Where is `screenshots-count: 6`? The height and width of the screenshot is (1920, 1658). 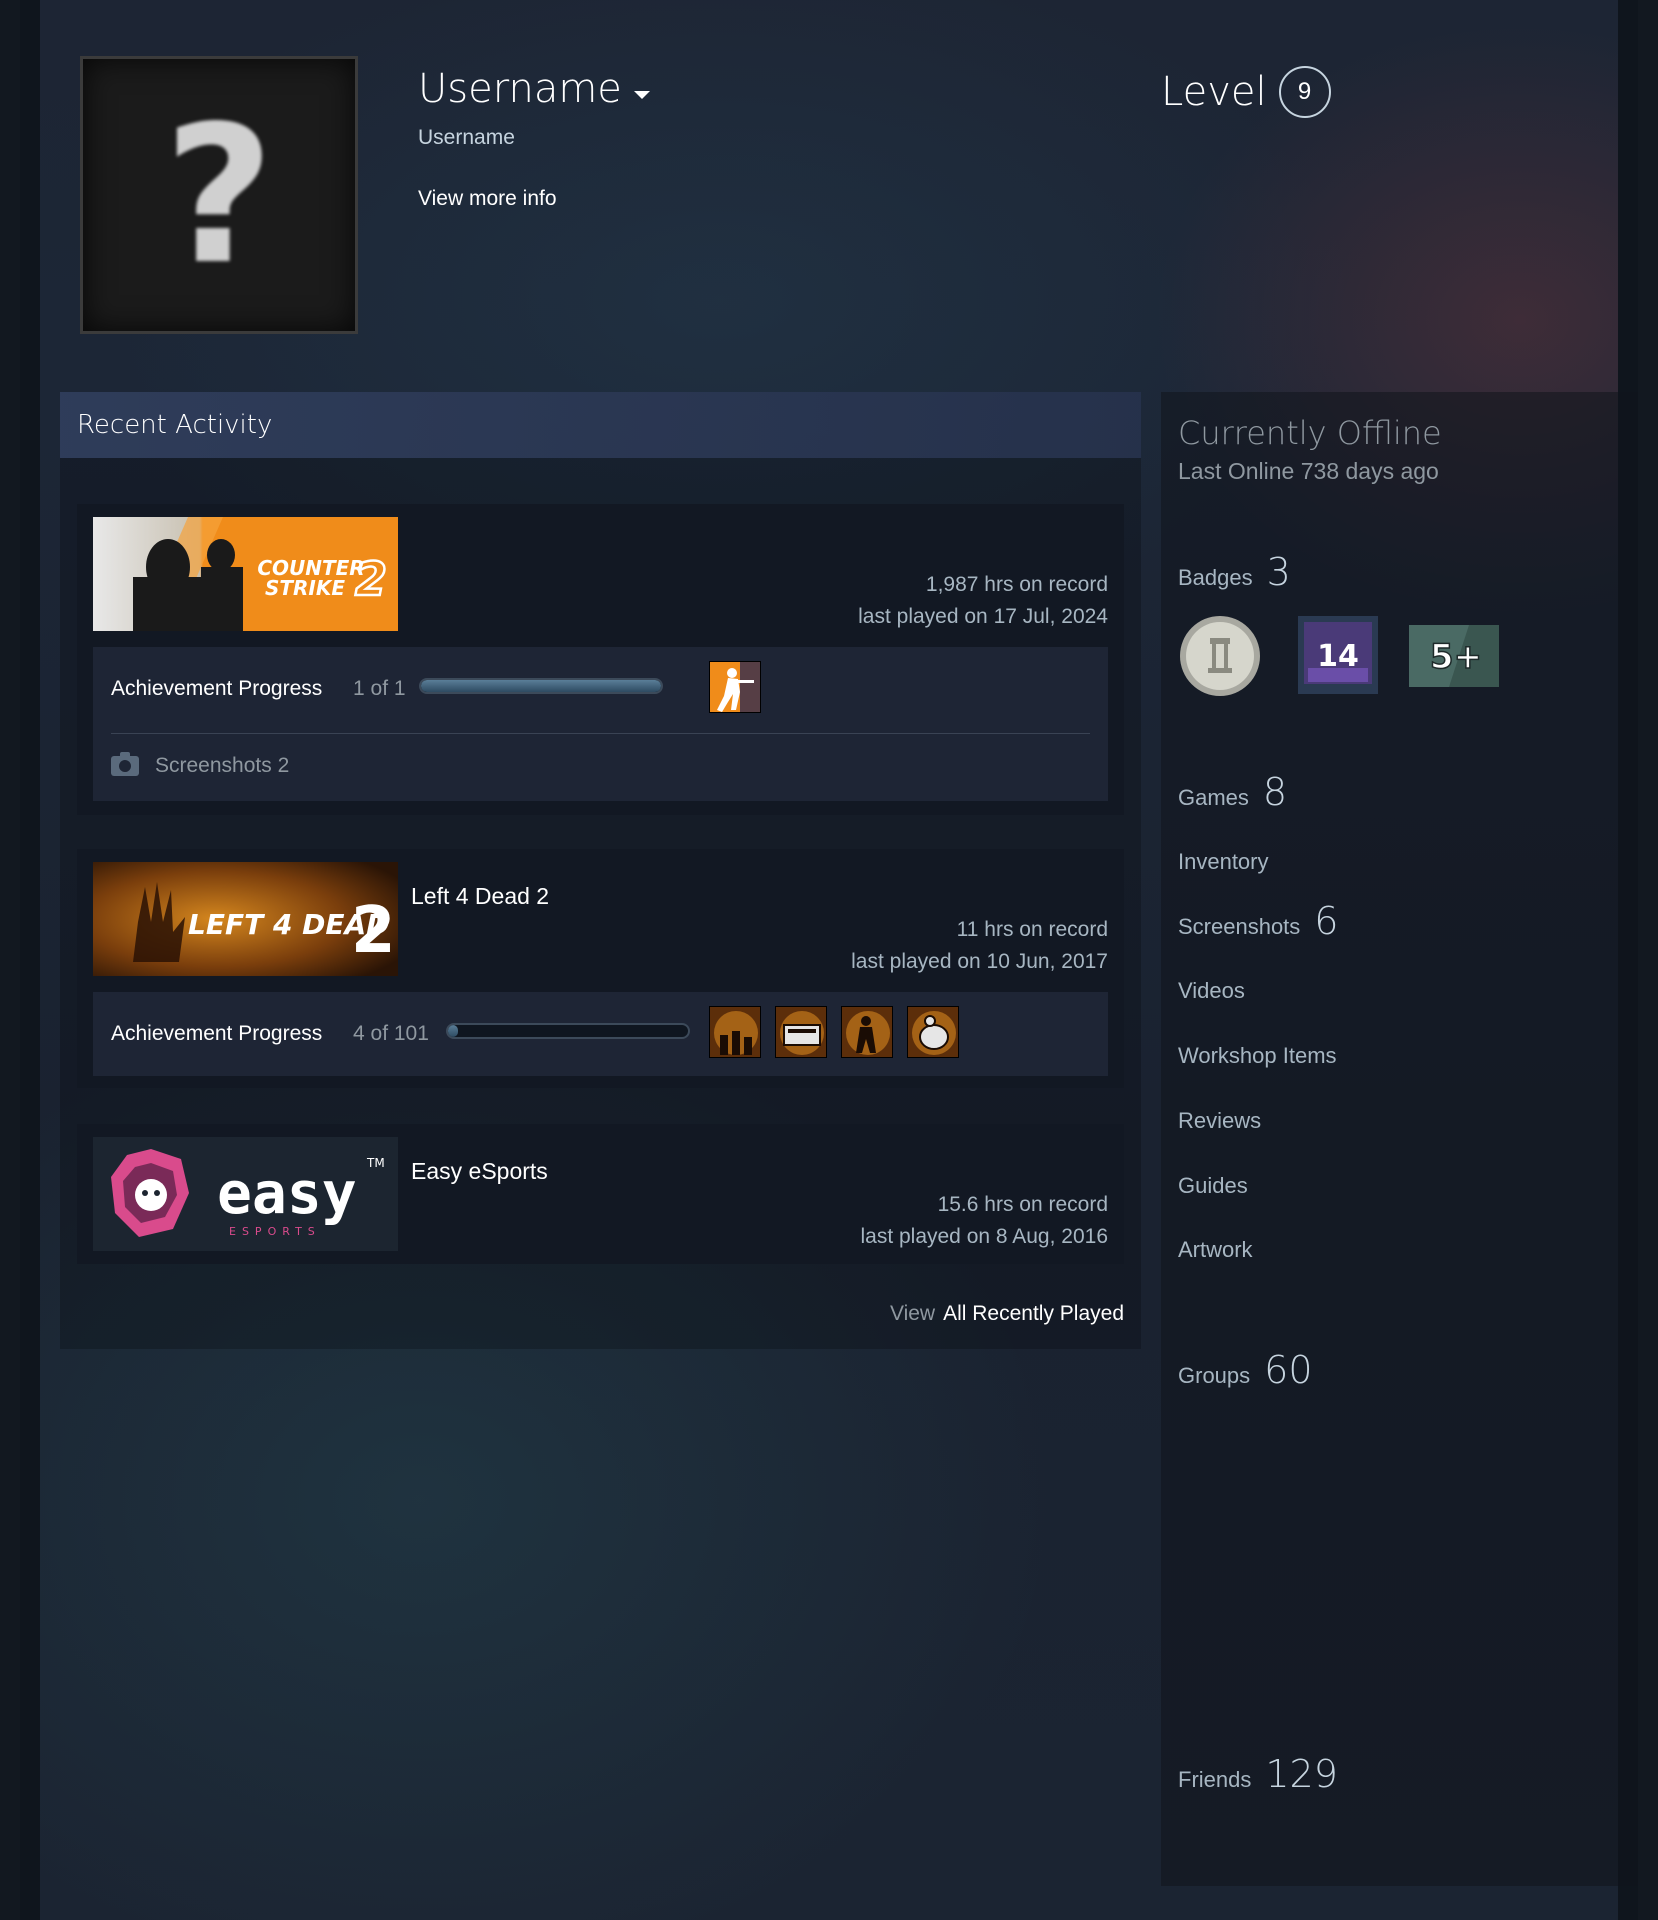 screenshots-count: 6 is located at coordinates (1326, 921).